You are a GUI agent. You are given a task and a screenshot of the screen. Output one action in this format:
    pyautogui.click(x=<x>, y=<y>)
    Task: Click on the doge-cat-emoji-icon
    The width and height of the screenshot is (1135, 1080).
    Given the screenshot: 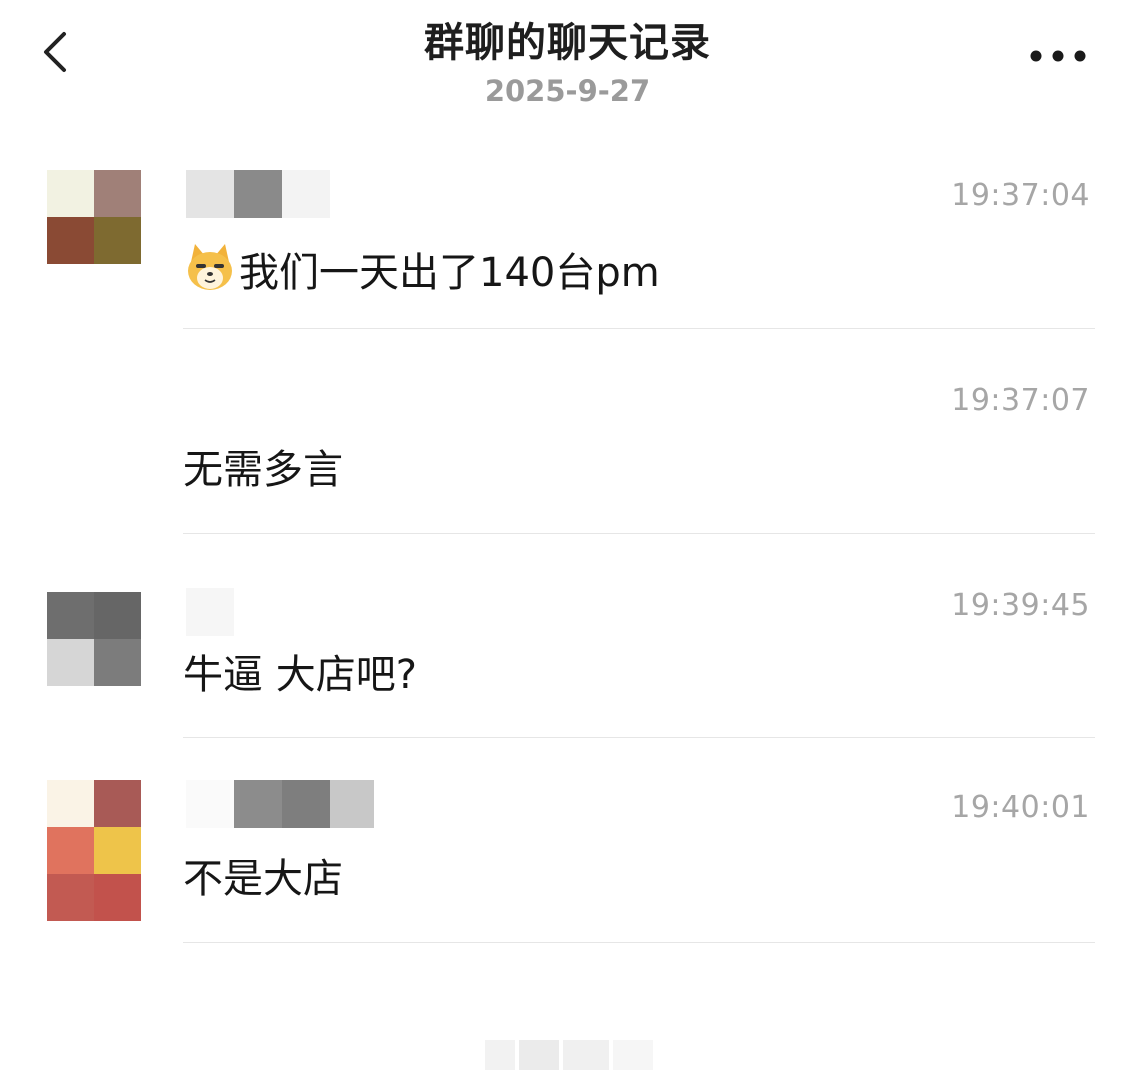 What is the action you would take?
    pyautogui.click(x=210, y=273)
    